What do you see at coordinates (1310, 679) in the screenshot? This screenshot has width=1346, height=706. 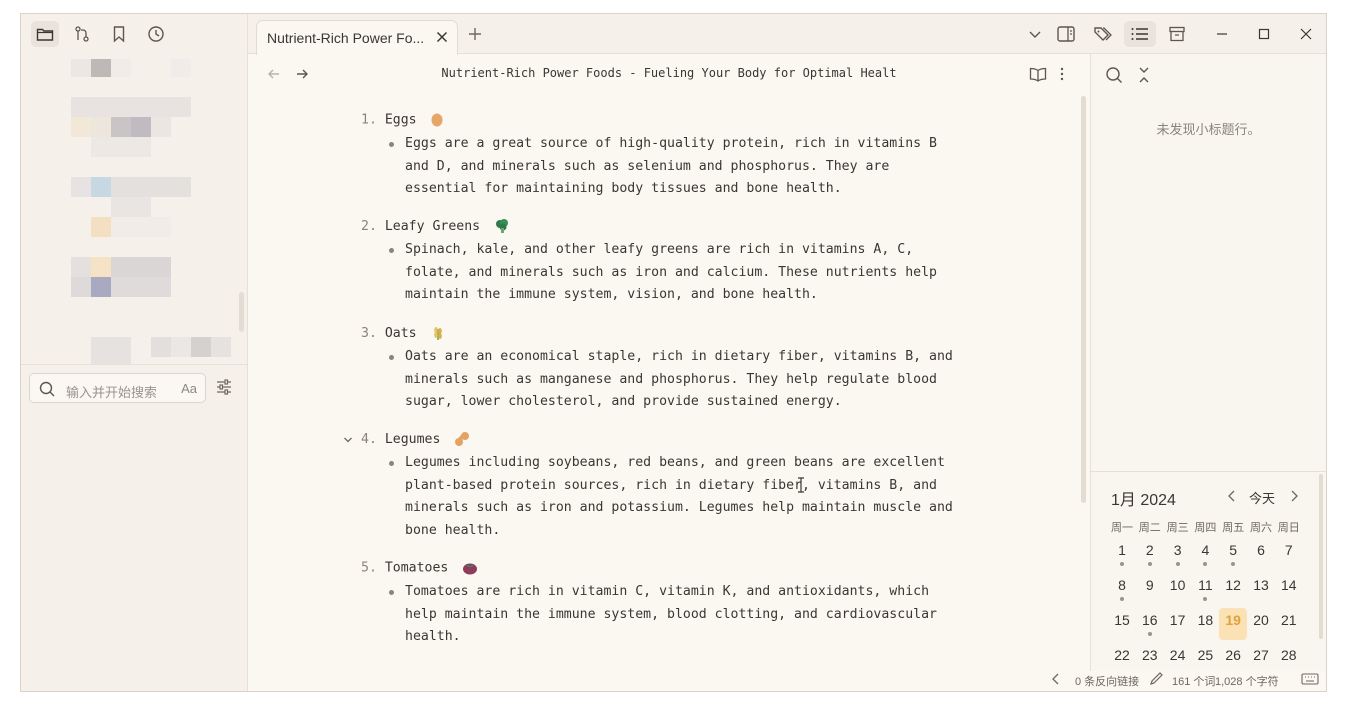 I see `keyboard-icon` at bounding box center [1310, 679].